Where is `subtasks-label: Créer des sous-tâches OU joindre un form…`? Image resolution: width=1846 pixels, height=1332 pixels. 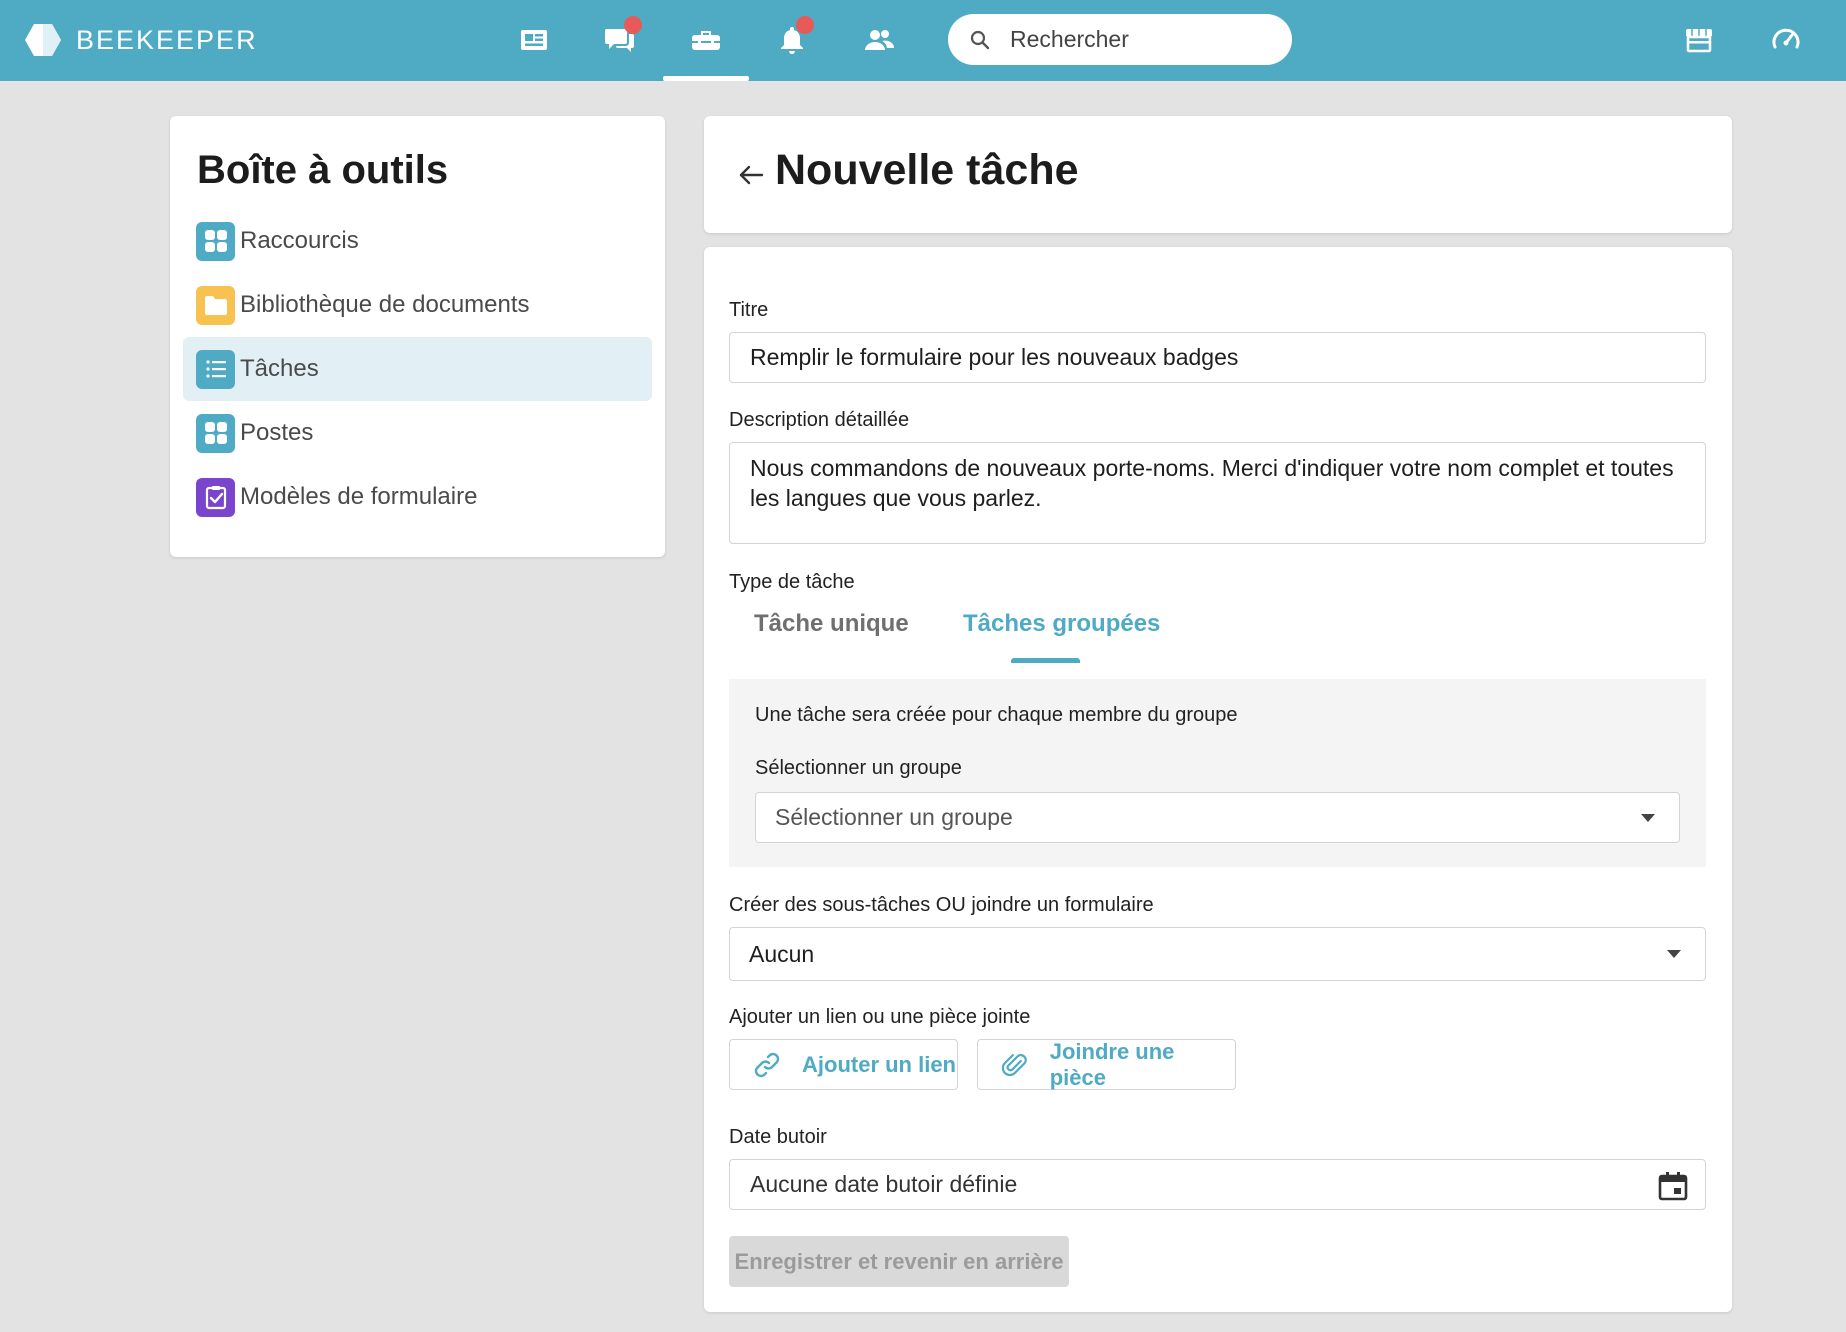
subtasks-label: Créer des sous-tâches OU joindre un form… is located at coordinates (941, 905).